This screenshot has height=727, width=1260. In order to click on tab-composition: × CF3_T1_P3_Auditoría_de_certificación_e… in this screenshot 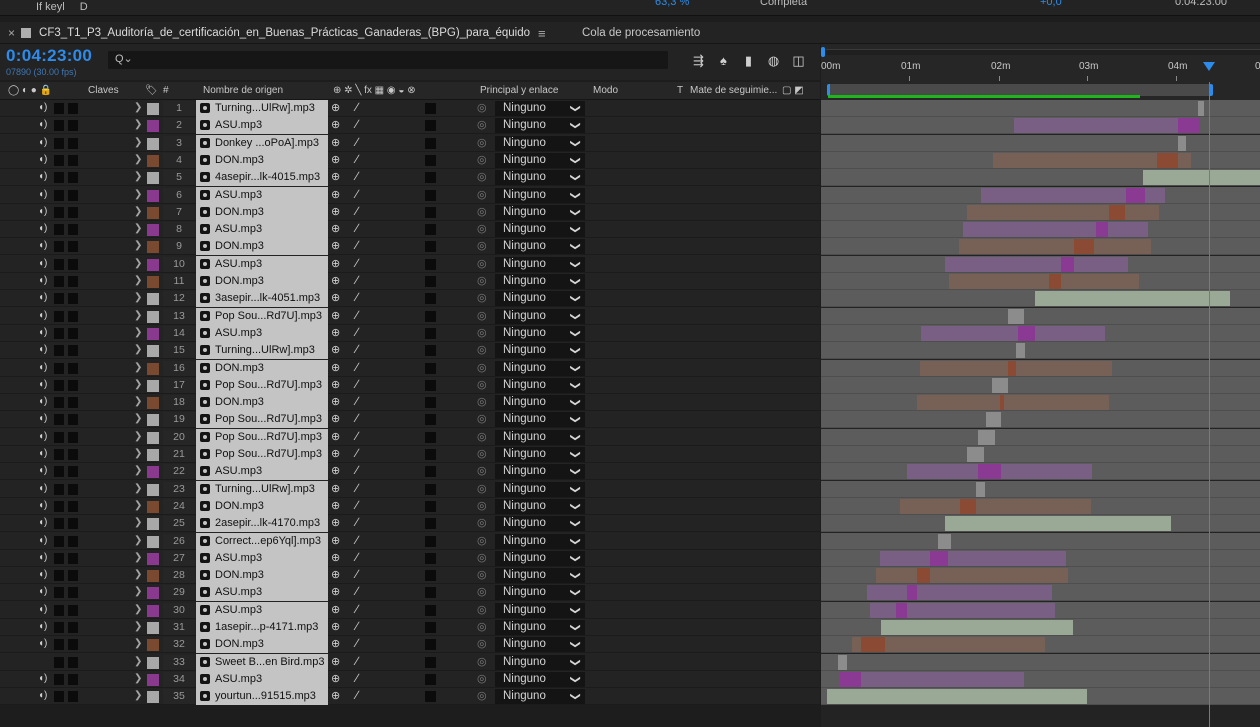, I will do `click(273, 33)`.